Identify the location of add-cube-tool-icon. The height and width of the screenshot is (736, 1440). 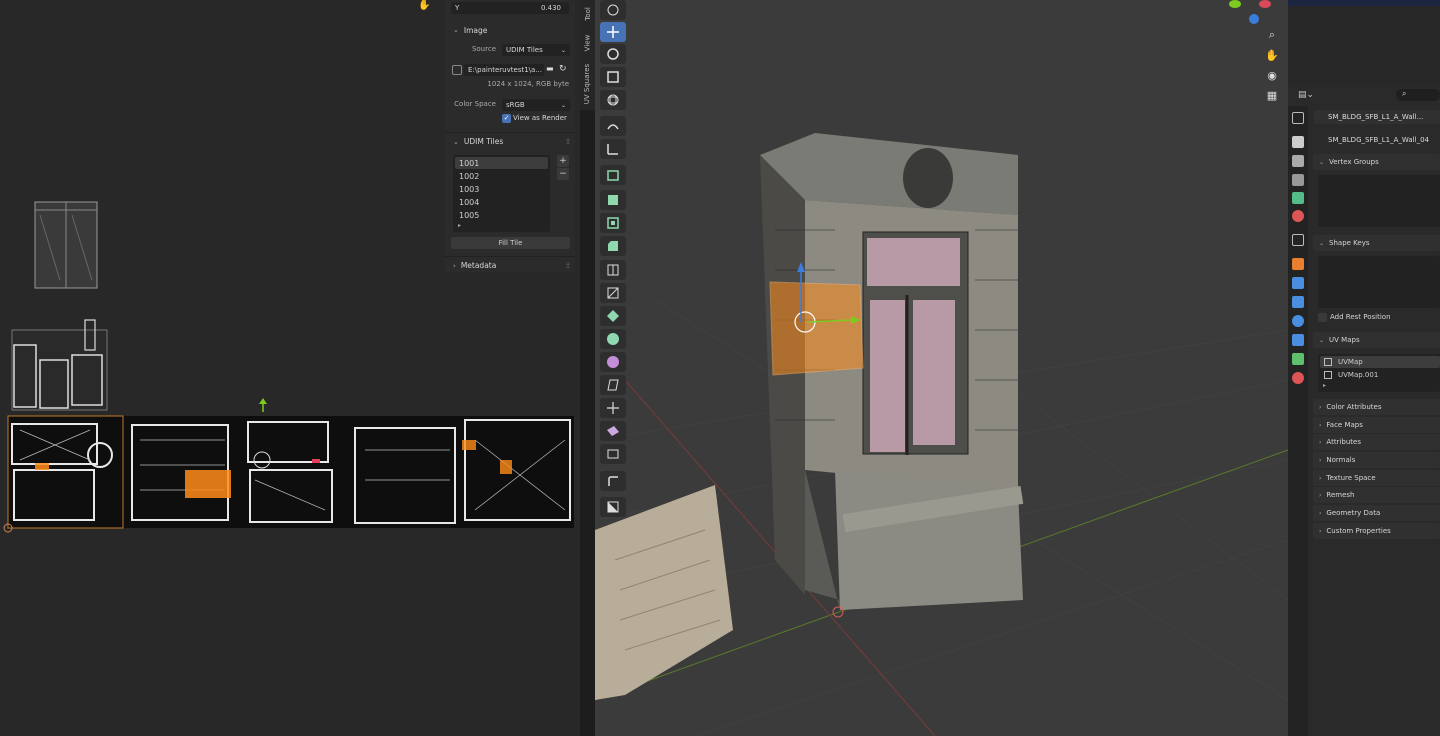
(613, 175).